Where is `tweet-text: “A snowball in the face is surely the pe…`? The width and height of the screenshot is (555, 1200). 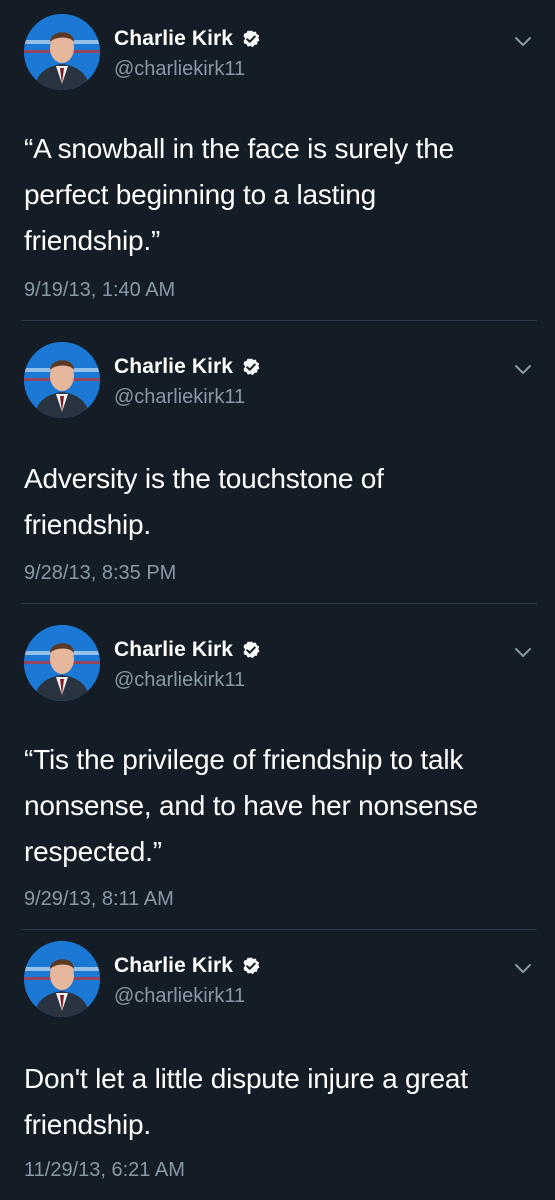
tweet-text: “A snowball in the face is surely the pe… is located at coordinates (274, 195).